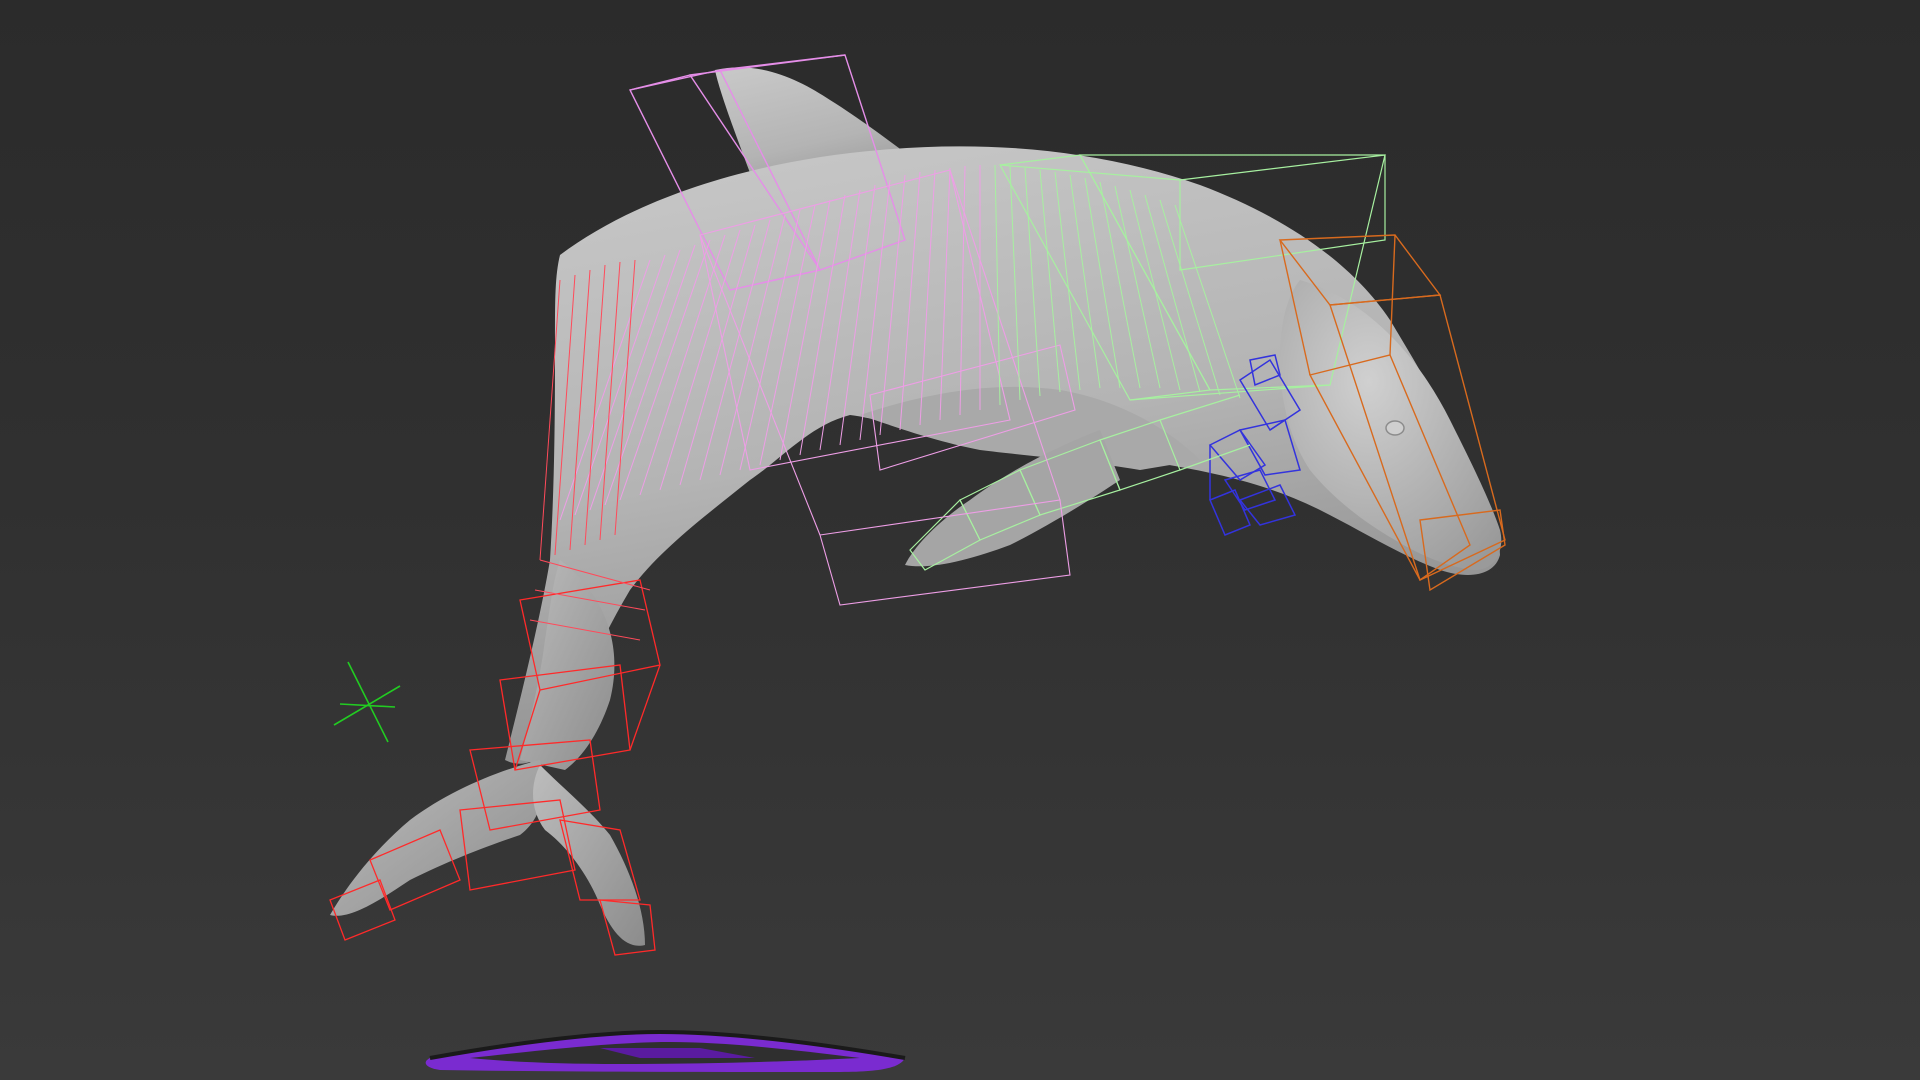 This screenshot has height=1080, width=1920. Describe the element at coordinates (1395, 428) in the screenshot. I see `eye-mesh` at that location.